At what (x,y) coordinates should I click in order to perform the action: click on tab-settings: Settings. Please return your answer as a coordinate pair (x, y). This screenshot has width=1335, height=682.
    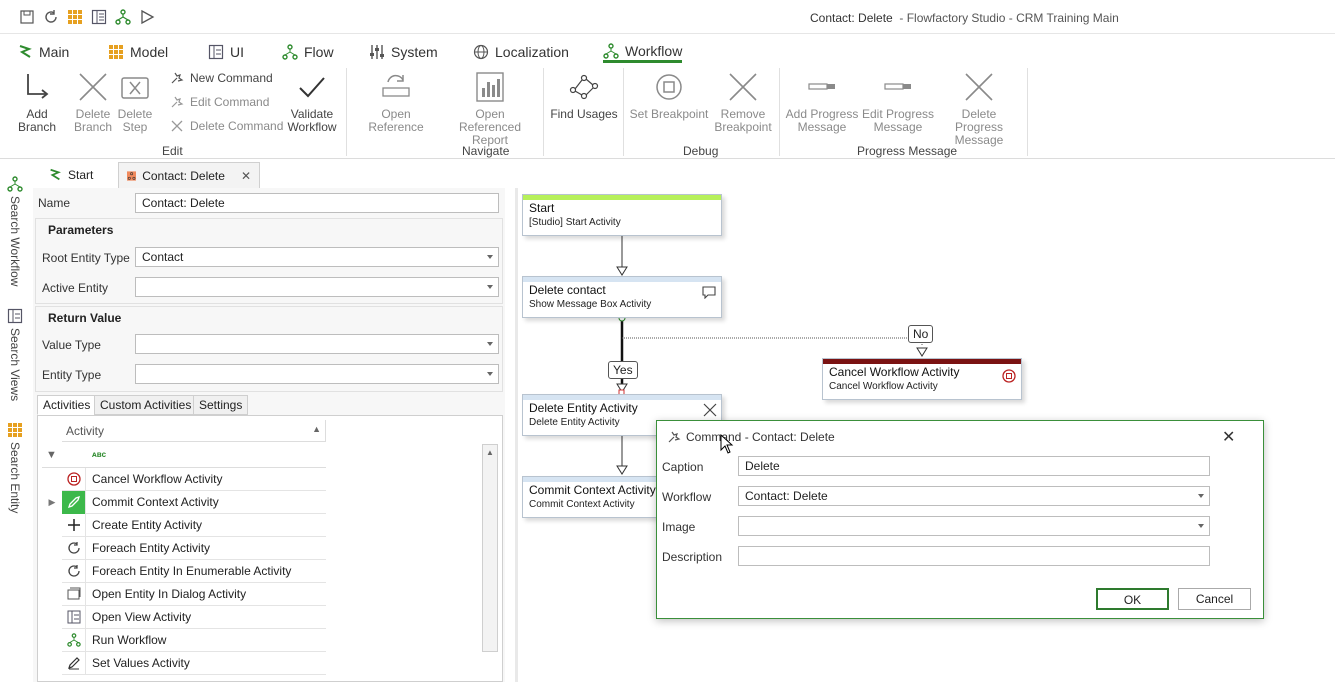
    Looking at the image, I should click on (221, 405).